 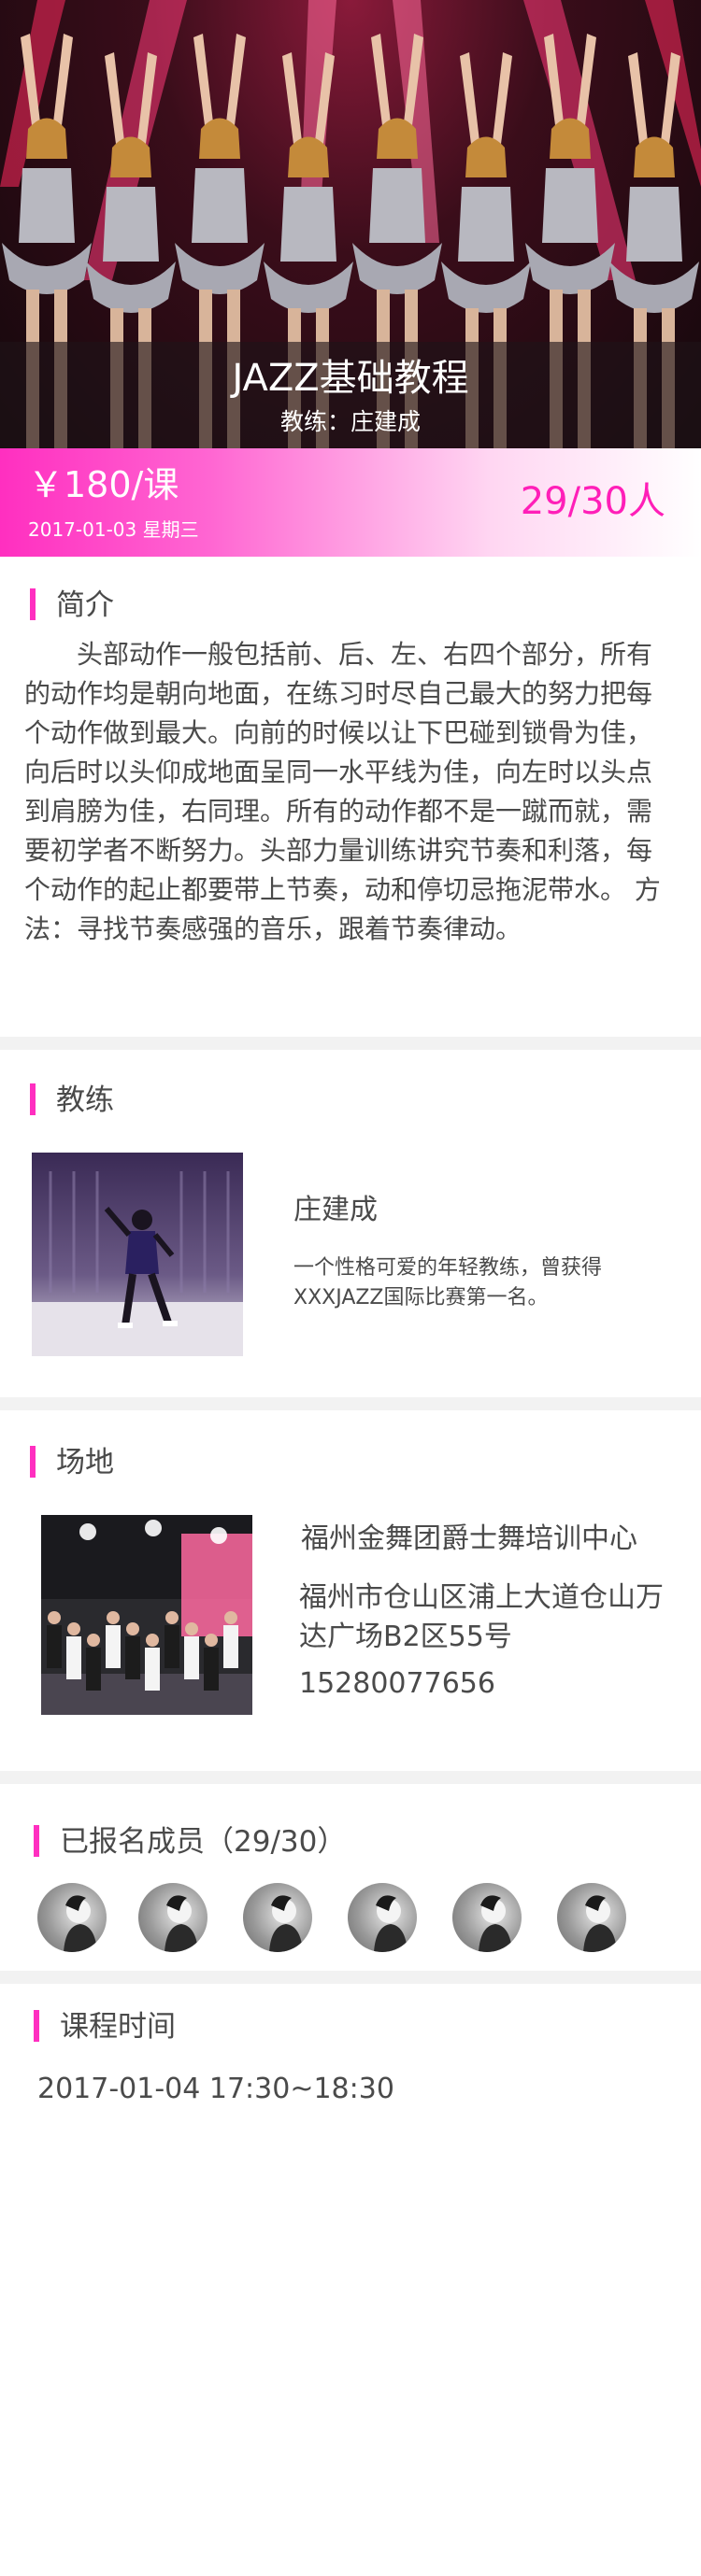 I want to click on course-price: ￥180/课, so click(x=103, y=484).